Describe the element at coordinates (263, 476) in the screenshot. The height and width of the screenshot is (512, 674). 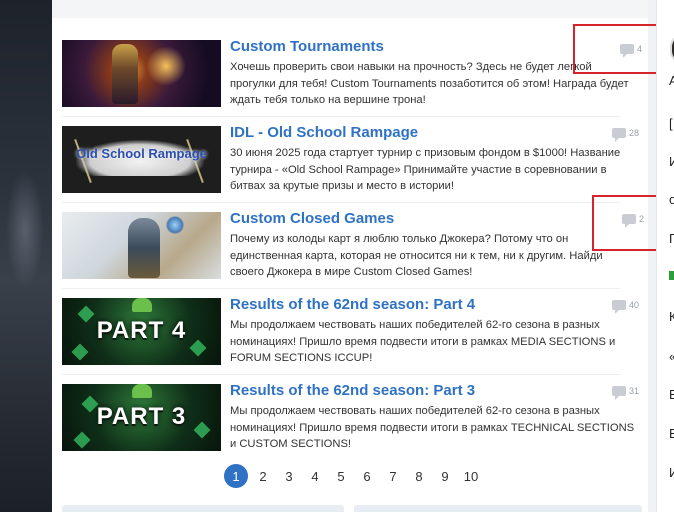
I see `page-button: 2` at that location.